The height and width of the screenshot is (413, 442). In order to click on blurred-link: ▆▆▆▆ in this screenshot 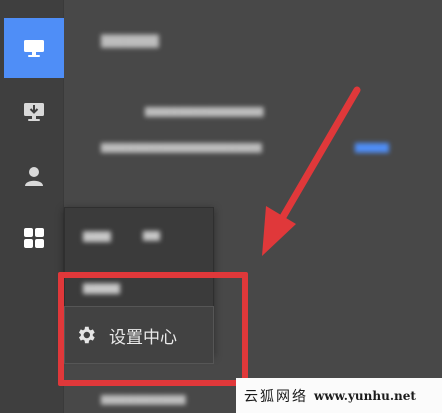, I will do `click(372, 146)`.